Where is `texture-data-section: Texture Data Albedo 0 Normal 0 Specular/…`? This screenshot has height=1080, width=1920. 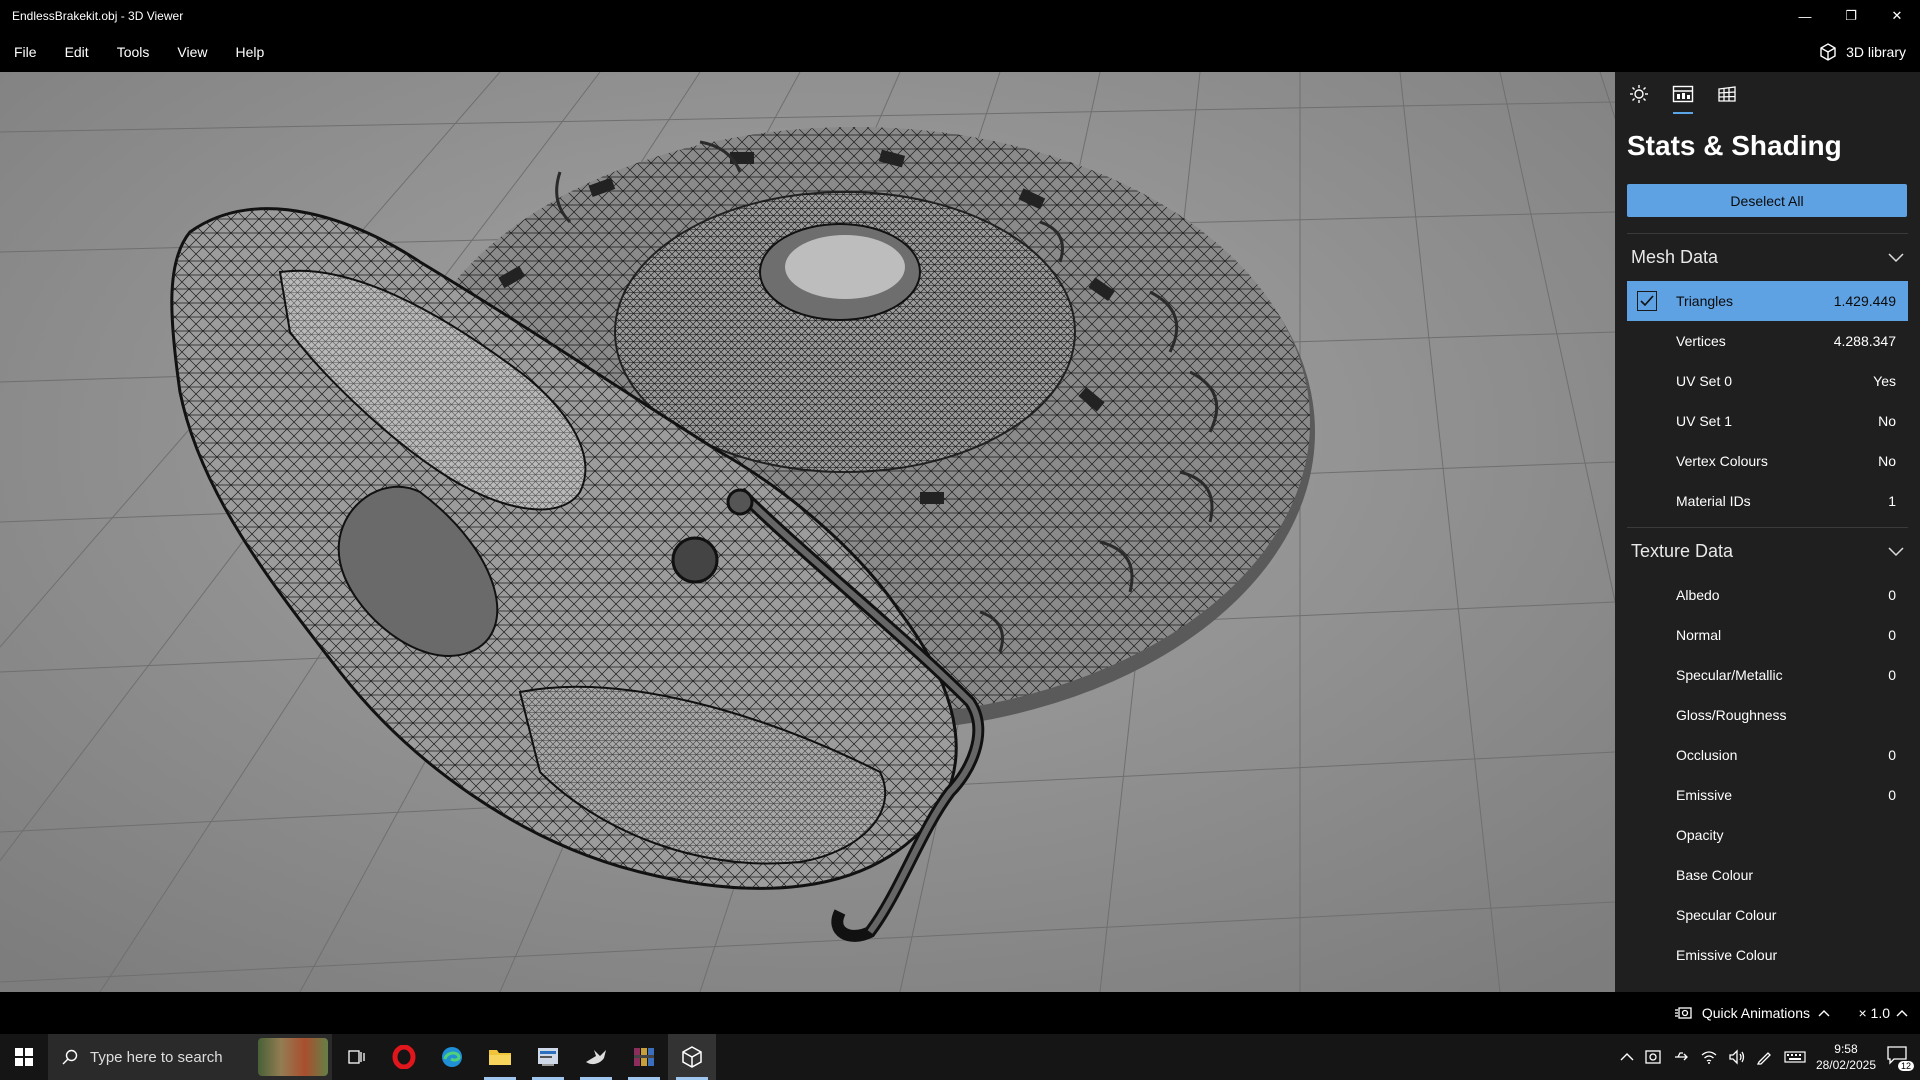 texture-data-section: Texture Data Albedo 0 Normal 0 Specular/… is located at coordinates (1767, 751).